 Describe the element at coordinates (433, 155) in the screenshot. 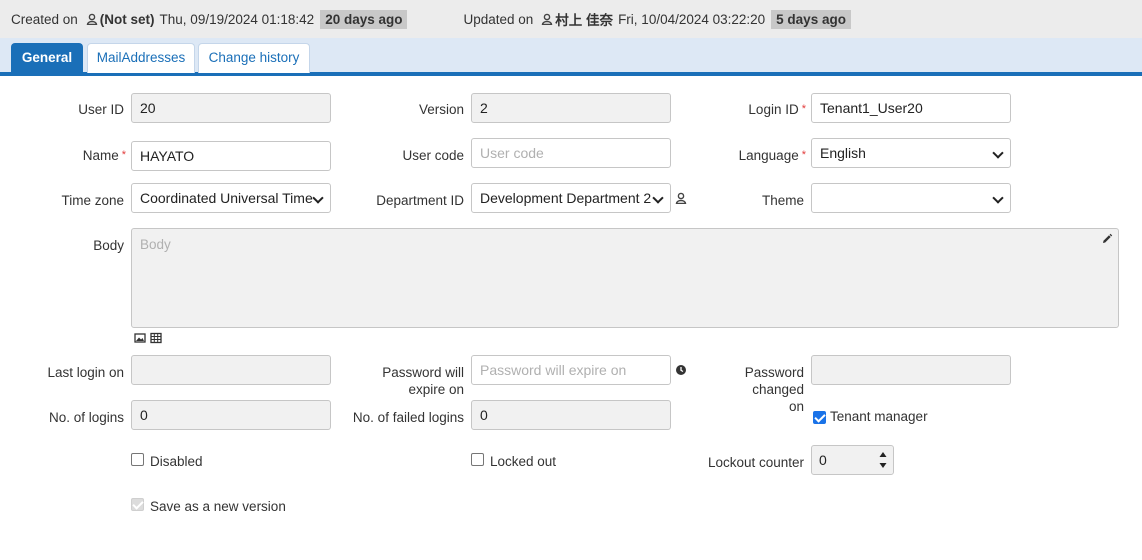

I see `user-code-label: User code` at that location.